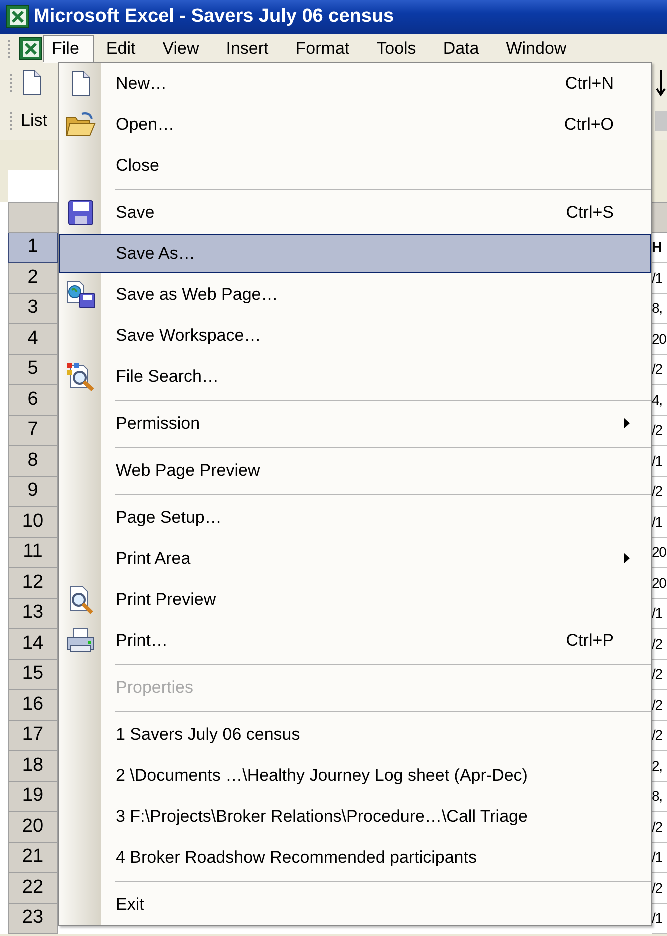 The width and height of the screenshot is (667, 936). I want to click on menu-item: New… Ctrl+N, so click(355, 83).